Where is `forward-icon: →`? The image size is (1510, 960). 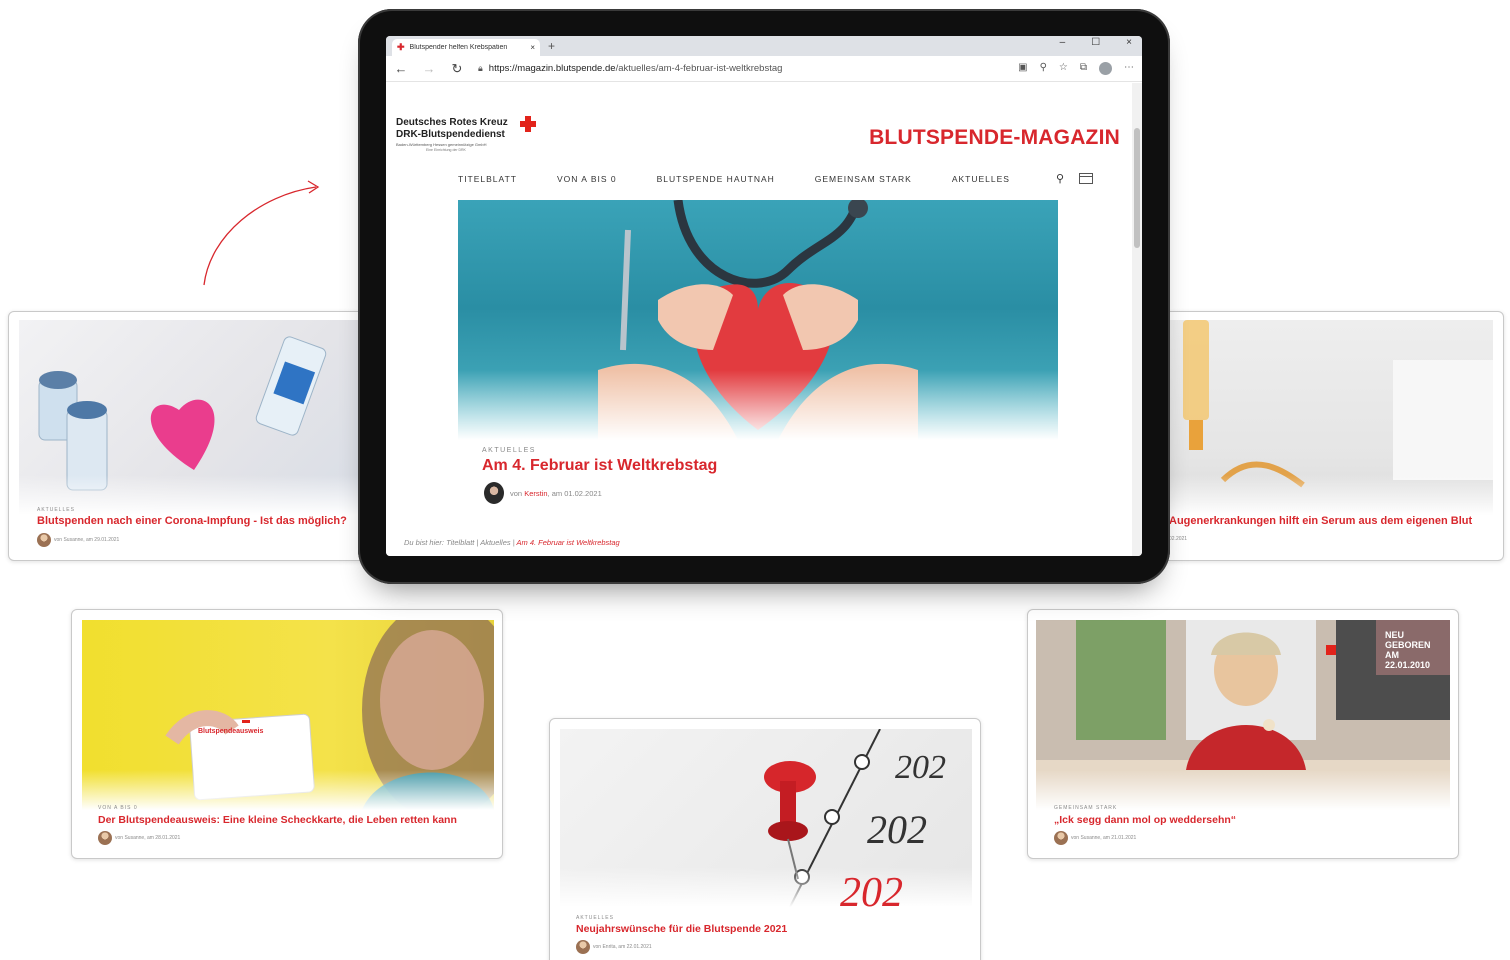
forward-icon: → is located at coordinates (429, 68).